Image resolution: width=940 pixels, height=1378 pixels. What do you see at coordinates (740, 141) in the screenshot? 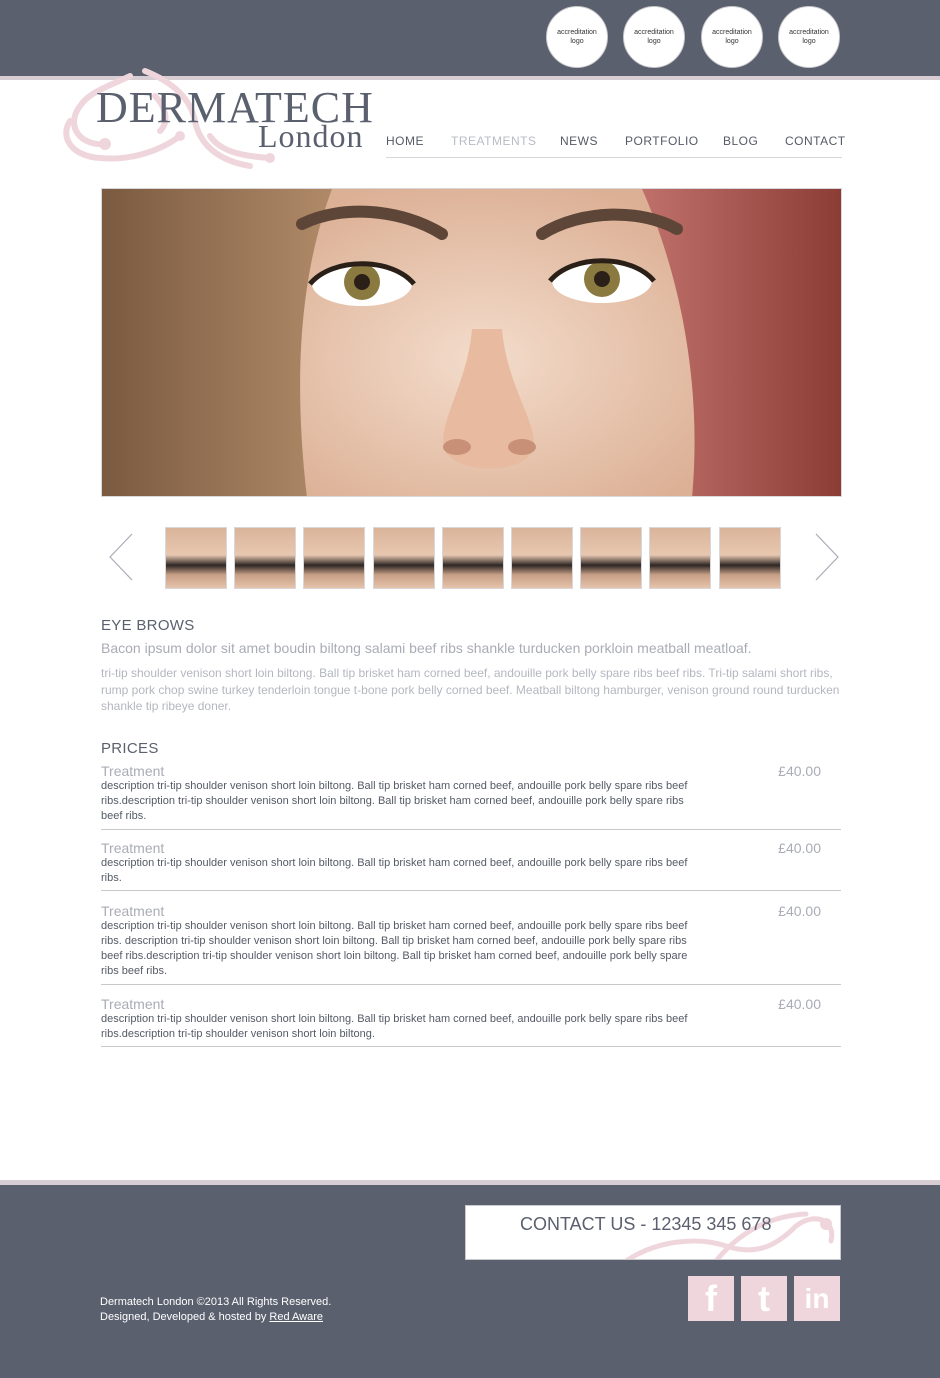
I see `nav-blog: BLOG` at bounding box center [740, 141].